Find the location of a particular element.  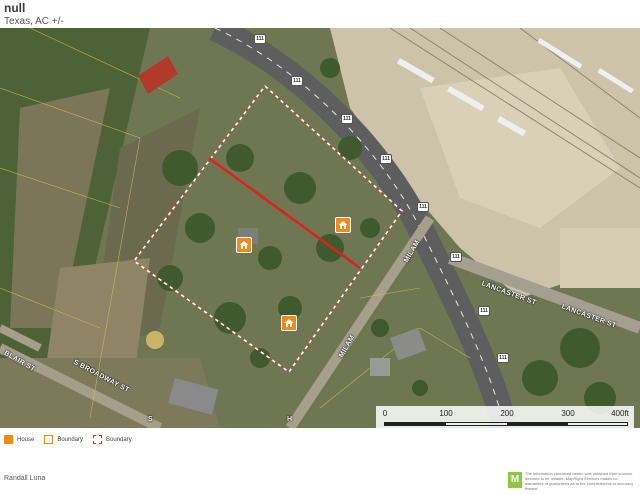

scale-tick-label: 0 is located at coordinates (385, 413).